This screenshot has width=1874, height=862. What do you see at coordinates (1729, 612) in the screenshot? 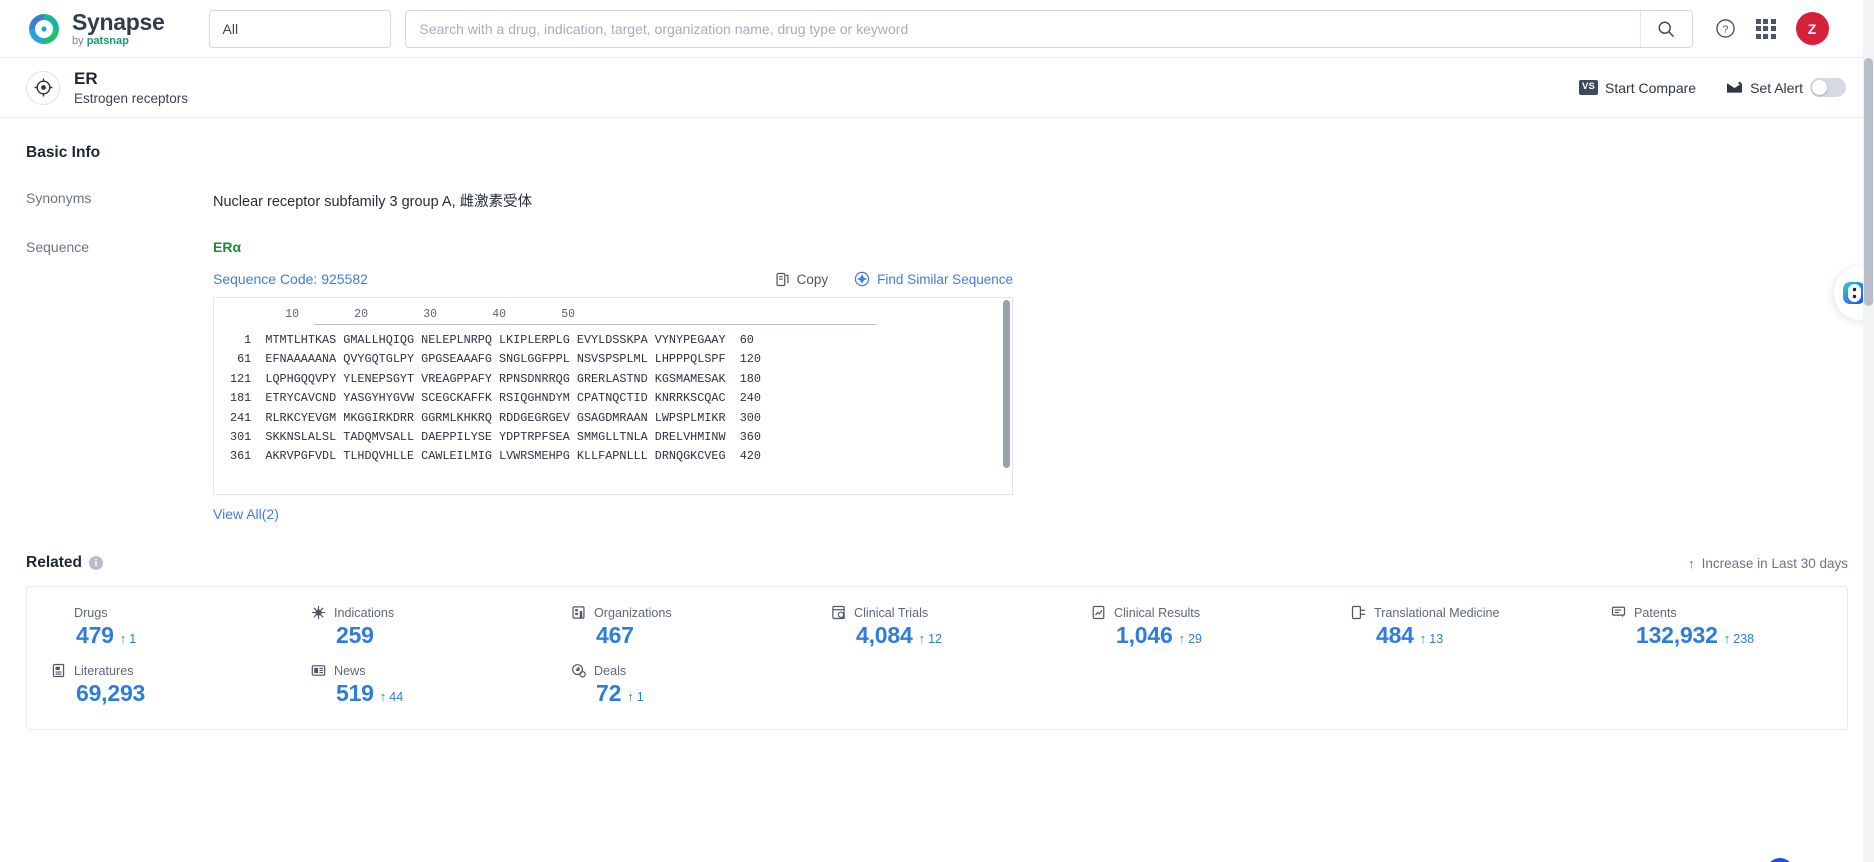
I see `stat-card-head: Patents` at bounding box center [1729, 612].